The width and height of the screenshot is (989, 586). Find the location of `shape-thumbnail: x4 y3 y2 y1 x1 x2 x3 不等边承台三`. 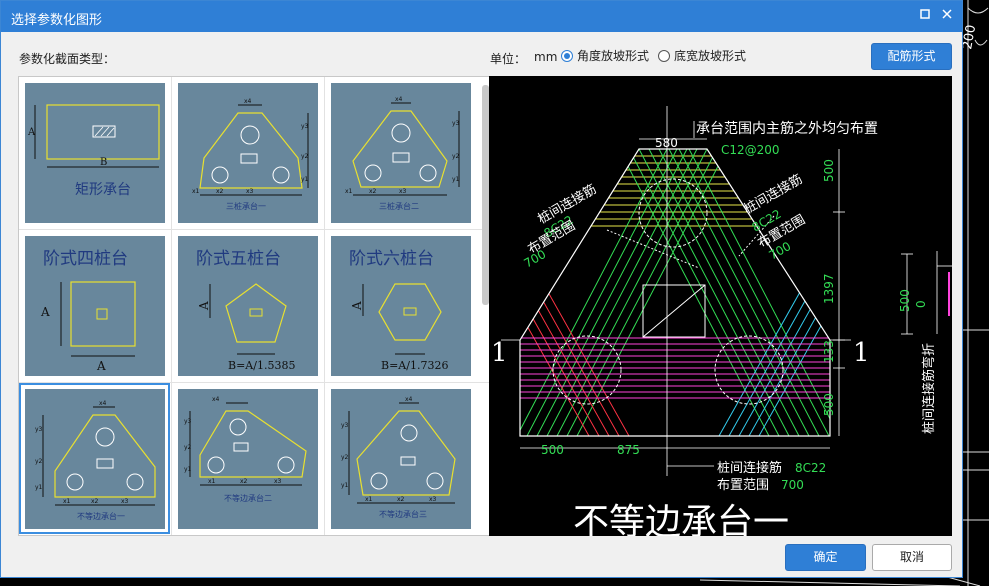

shape-thumbnail: x4 y3 y2 y1 x1 x2 x3 不等边承台三 is located at coordinates (401, 459).